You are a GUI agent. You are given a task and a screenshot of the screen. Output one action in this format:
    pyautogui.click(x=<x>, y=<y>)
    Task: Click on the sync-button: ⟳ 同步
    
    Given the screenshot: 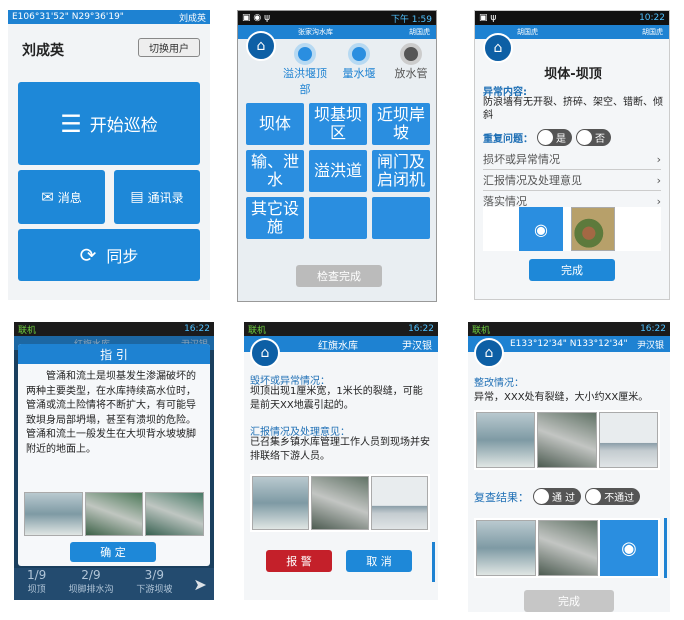 What is the action you would take?
    pyautogui.click(x=109, y=255)
    